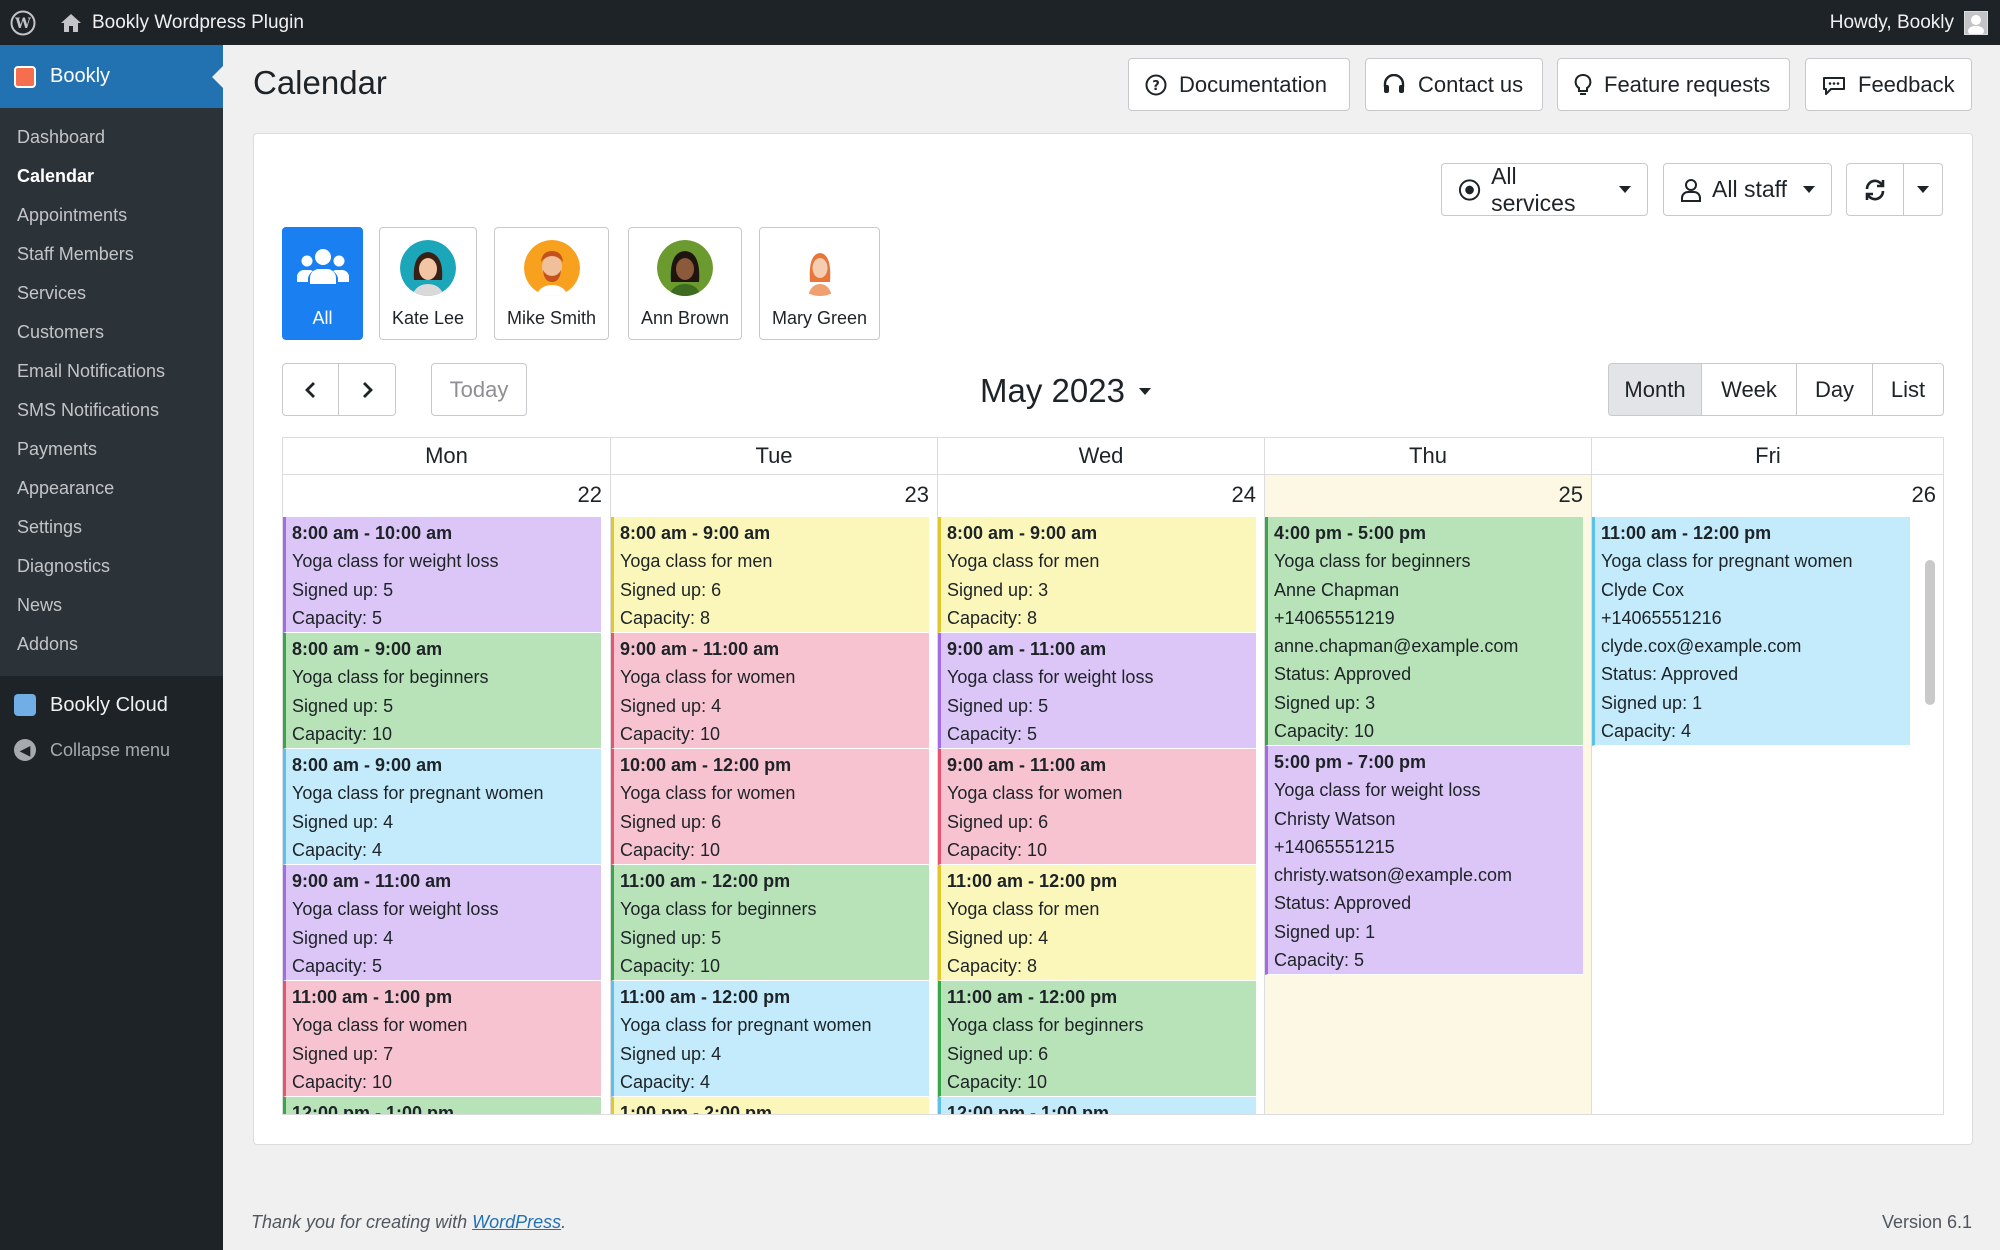 The image size is (2000, 1250). Describe the element at coordinates (551, 283) in the screenshot. I see `staff-tab-mike-smith: Mike Smith` at that location.